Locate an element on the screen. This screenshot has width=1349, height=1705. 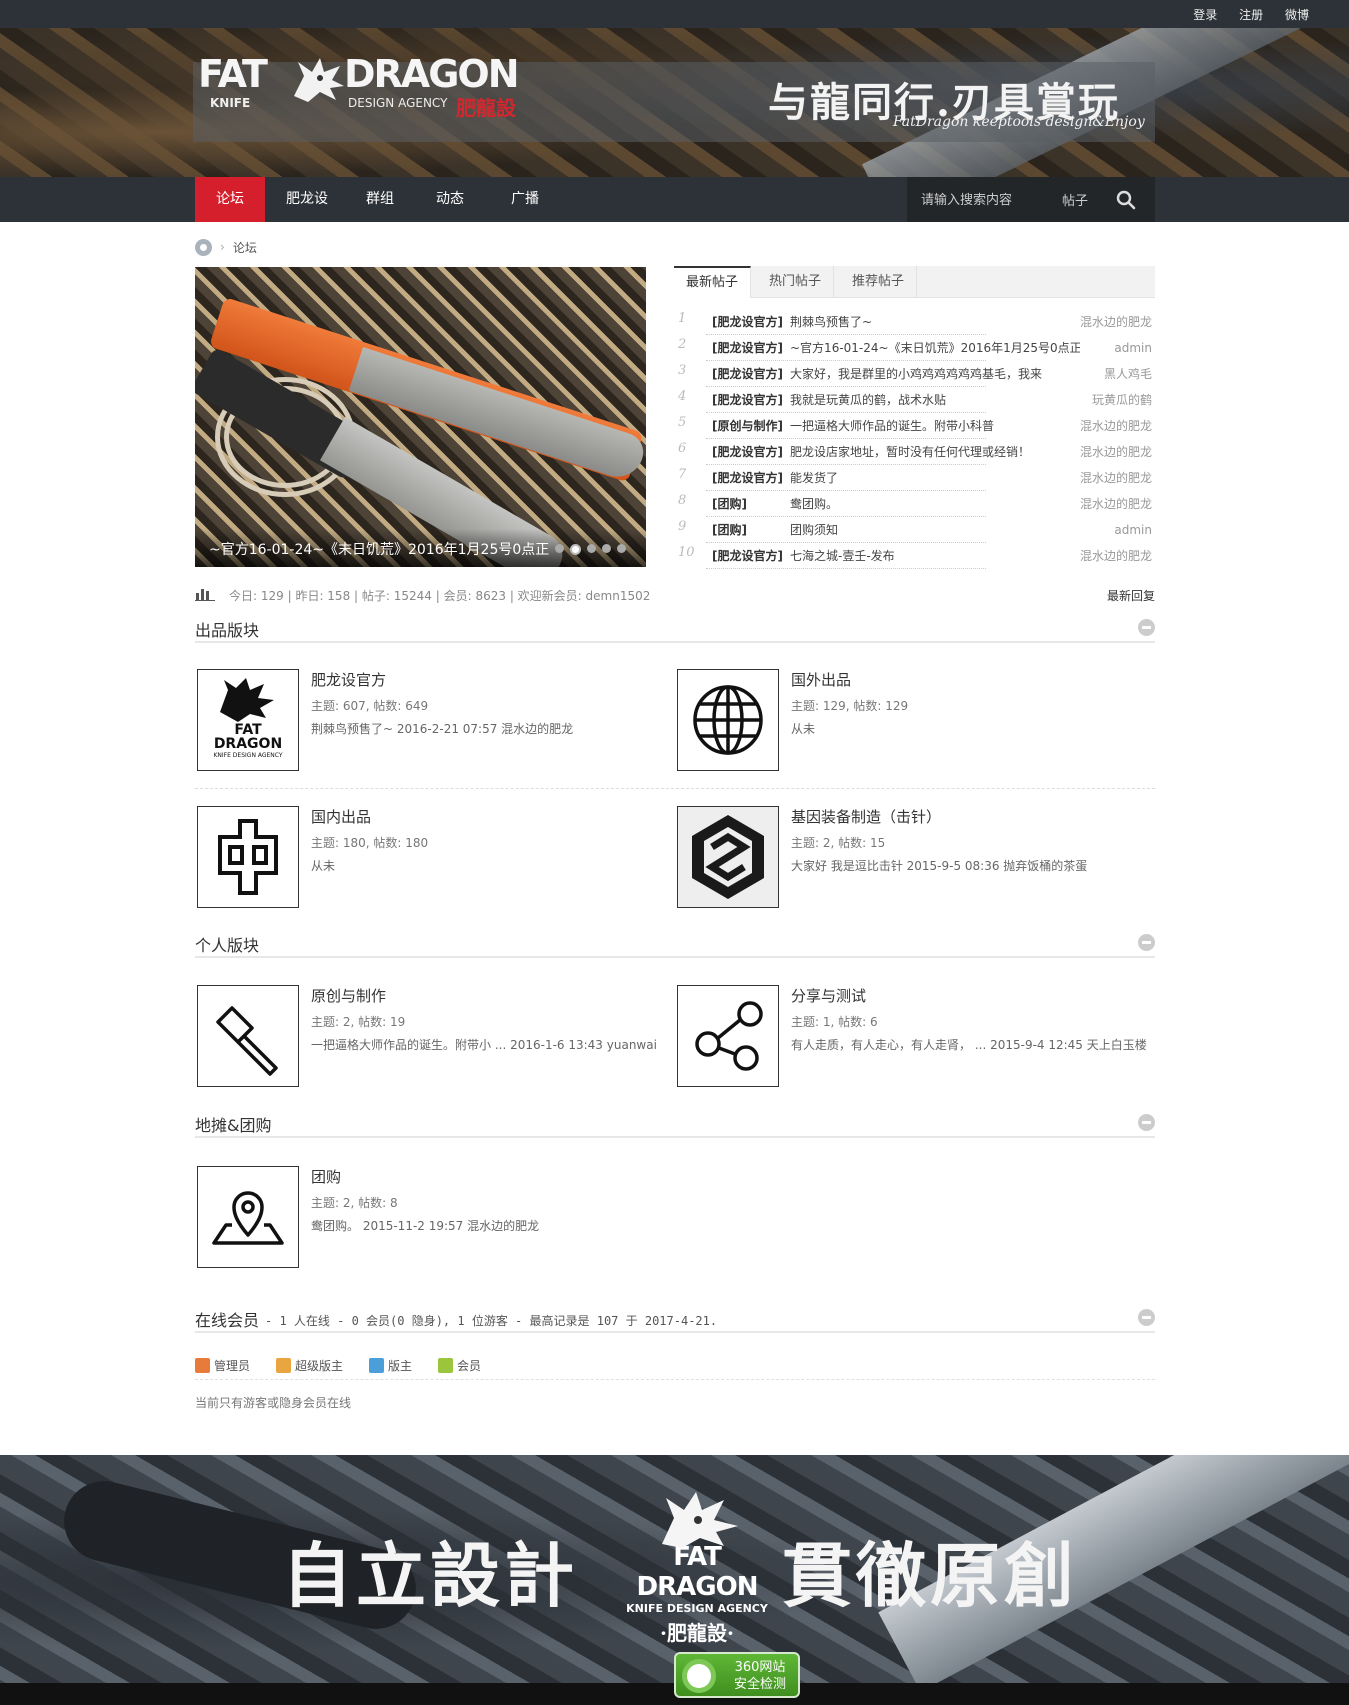
hexagon-logo-icon is located at coordinates (728, 857).